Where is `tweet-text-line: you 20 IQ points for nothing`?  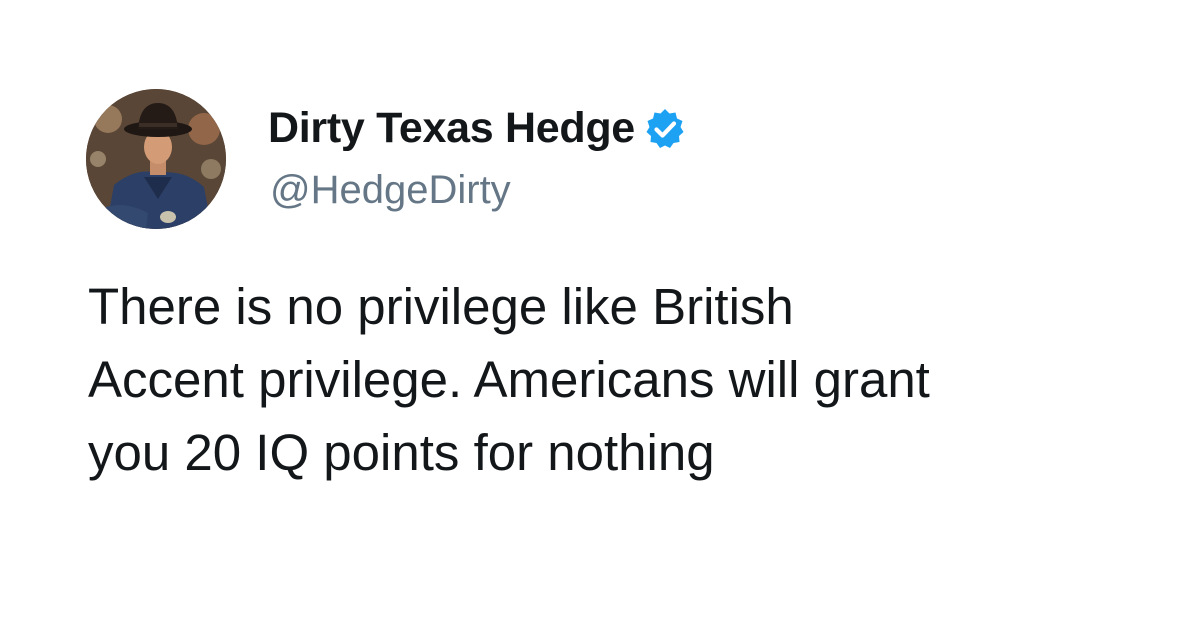
tweet-text-line: you 20 IQ points for nothing is located at coordinates (401, 452).